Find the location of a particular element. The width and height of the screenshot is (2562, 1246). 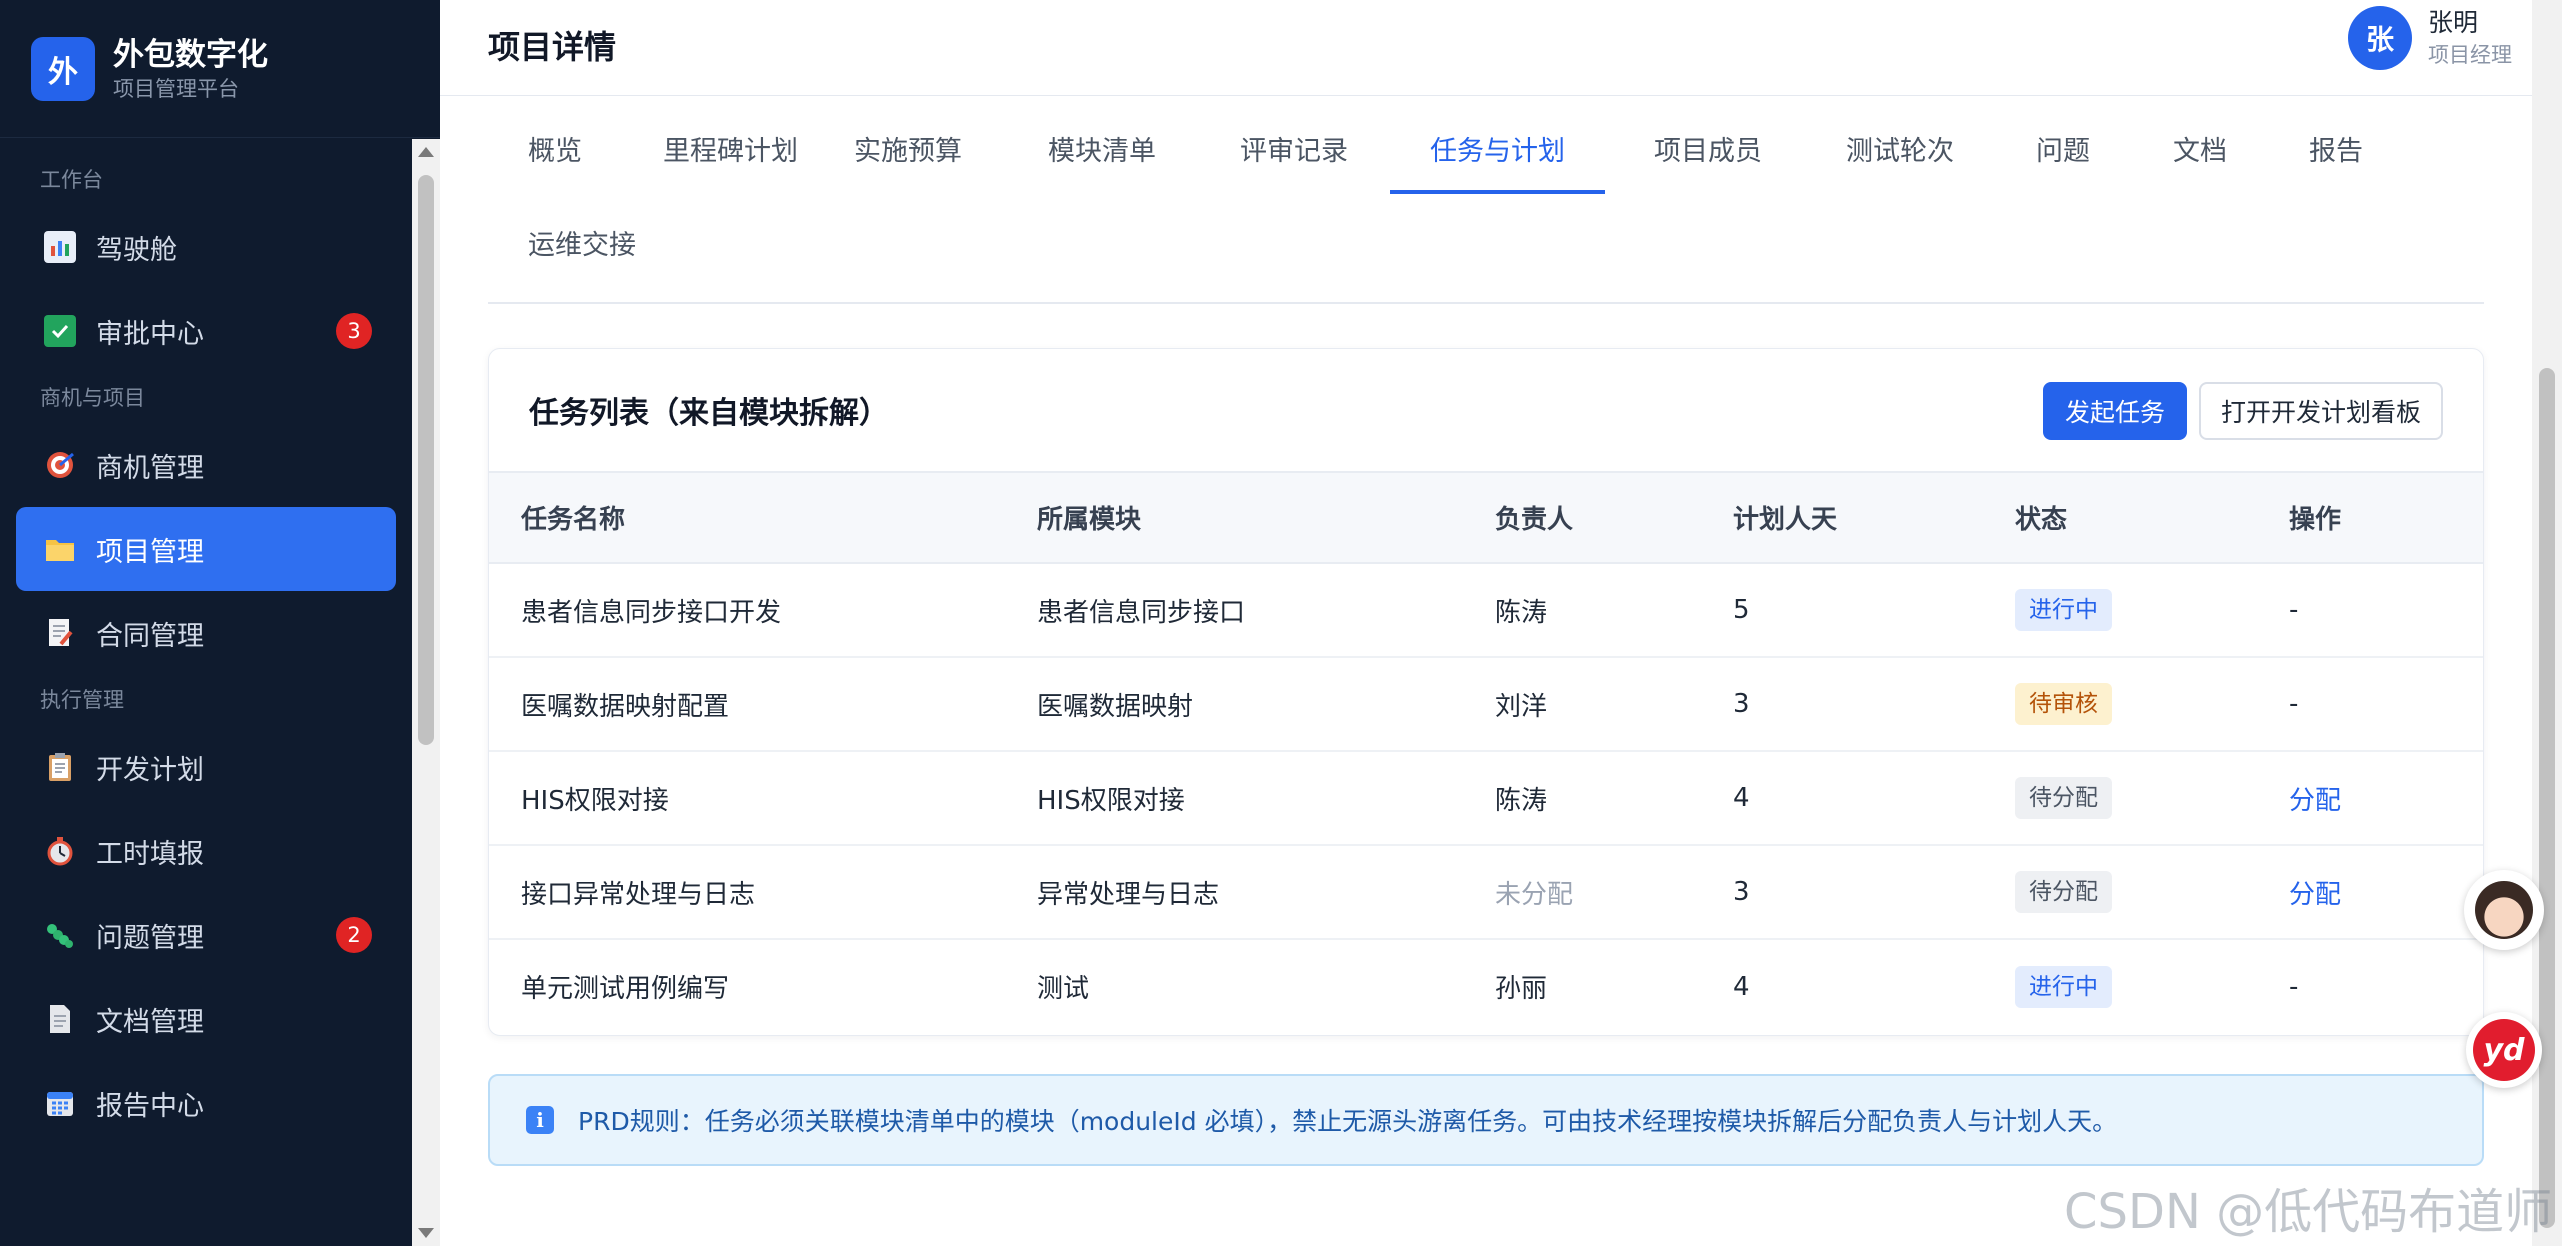

approval-count-badge: 3 is located at coordinates (354, 331).